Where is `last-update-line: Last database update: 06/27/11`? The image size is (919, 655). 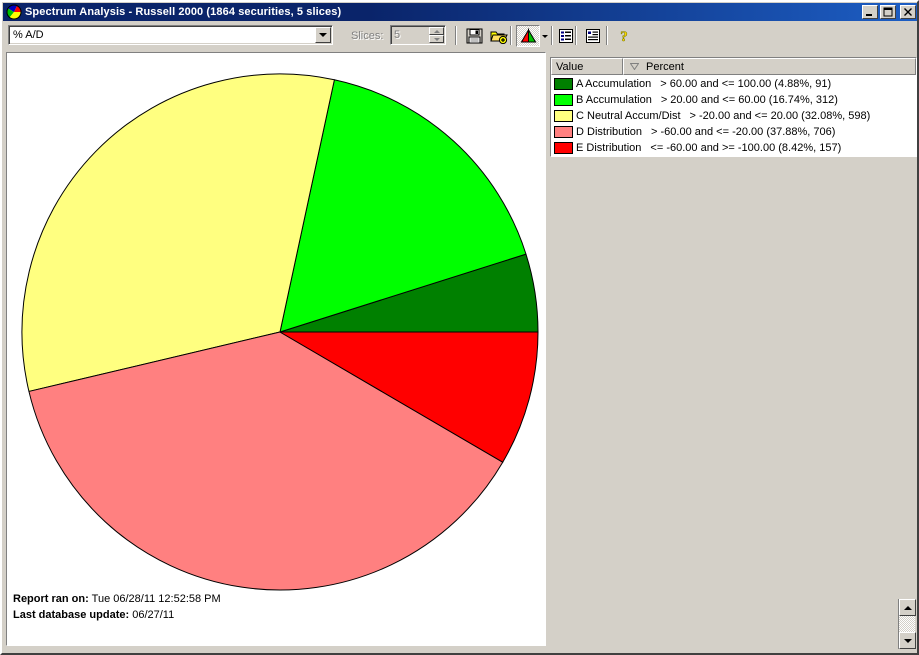 last-update-line: Last database update: 06/27/11 is located at coordinates (117, 615).